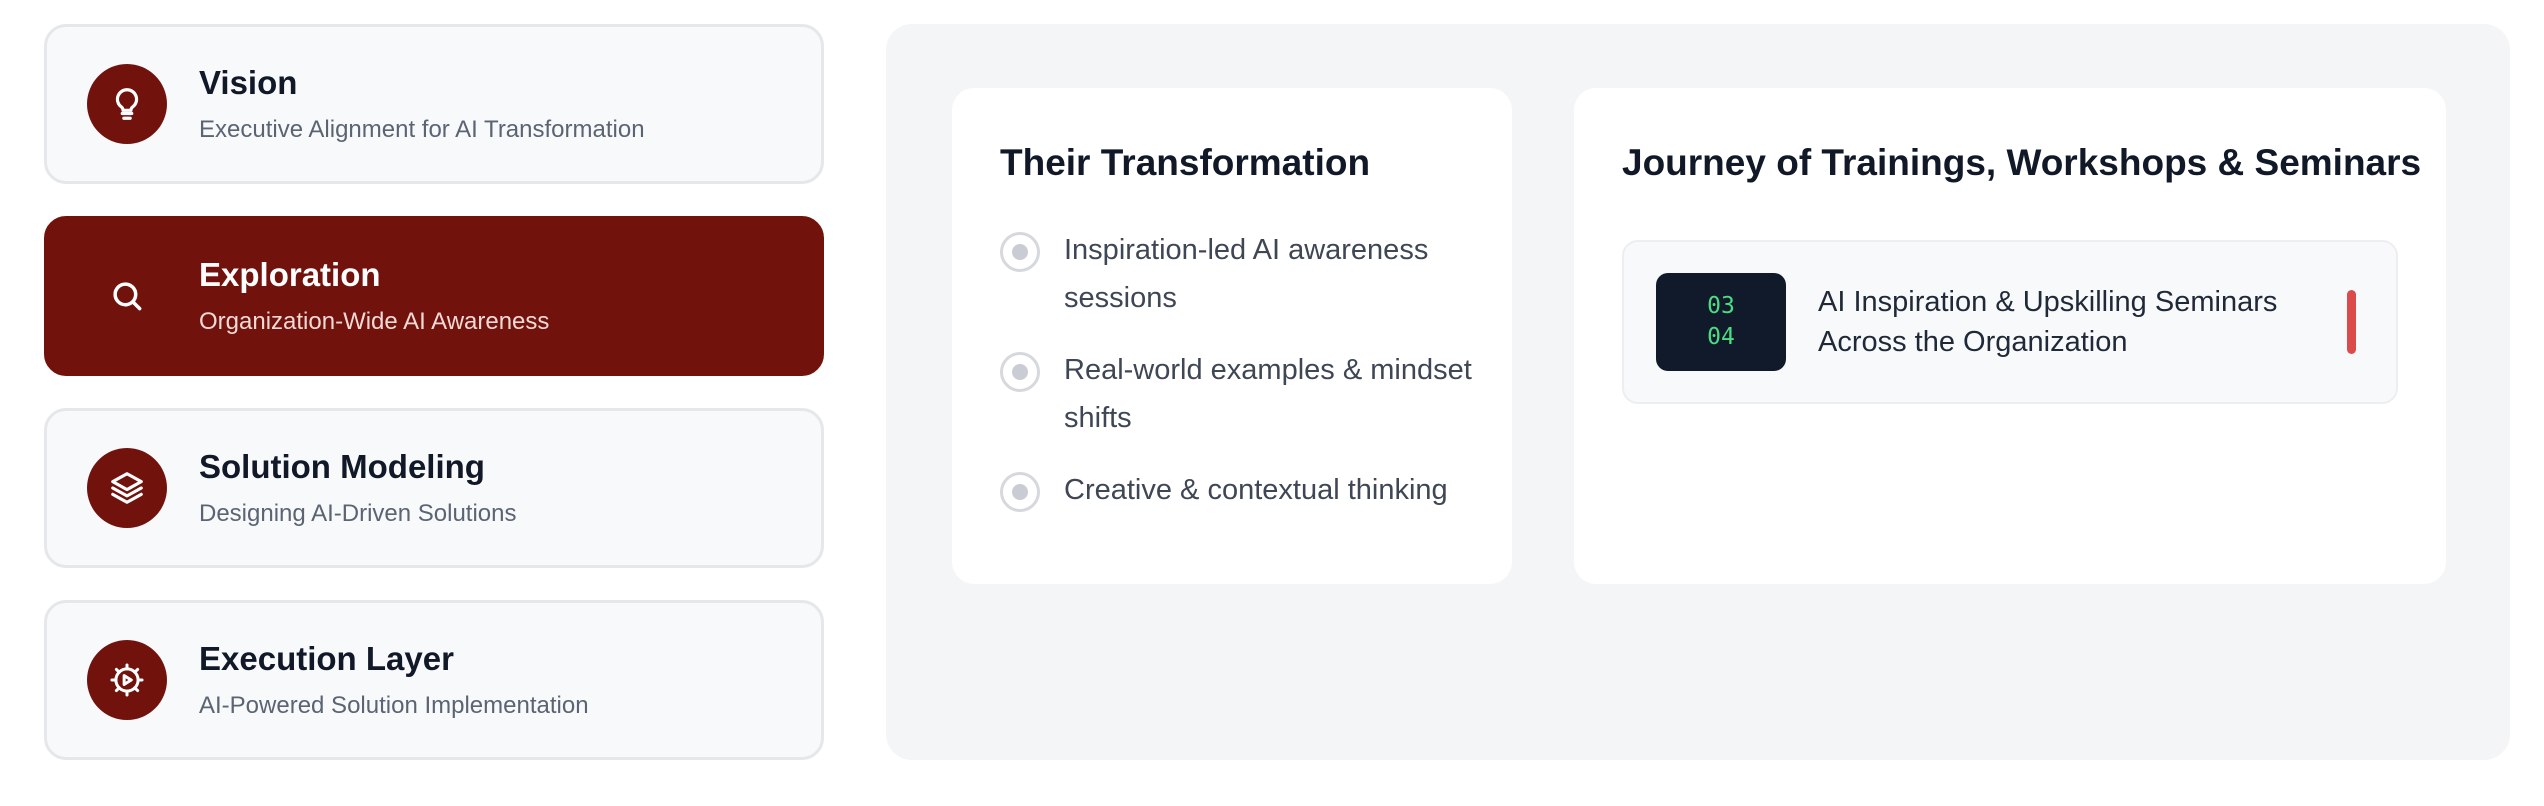 This screenshot has height=806, width=2544. Describe the element at coordinates (127, 104) in the screenshot. I see `lightbulb-icon` at that location.